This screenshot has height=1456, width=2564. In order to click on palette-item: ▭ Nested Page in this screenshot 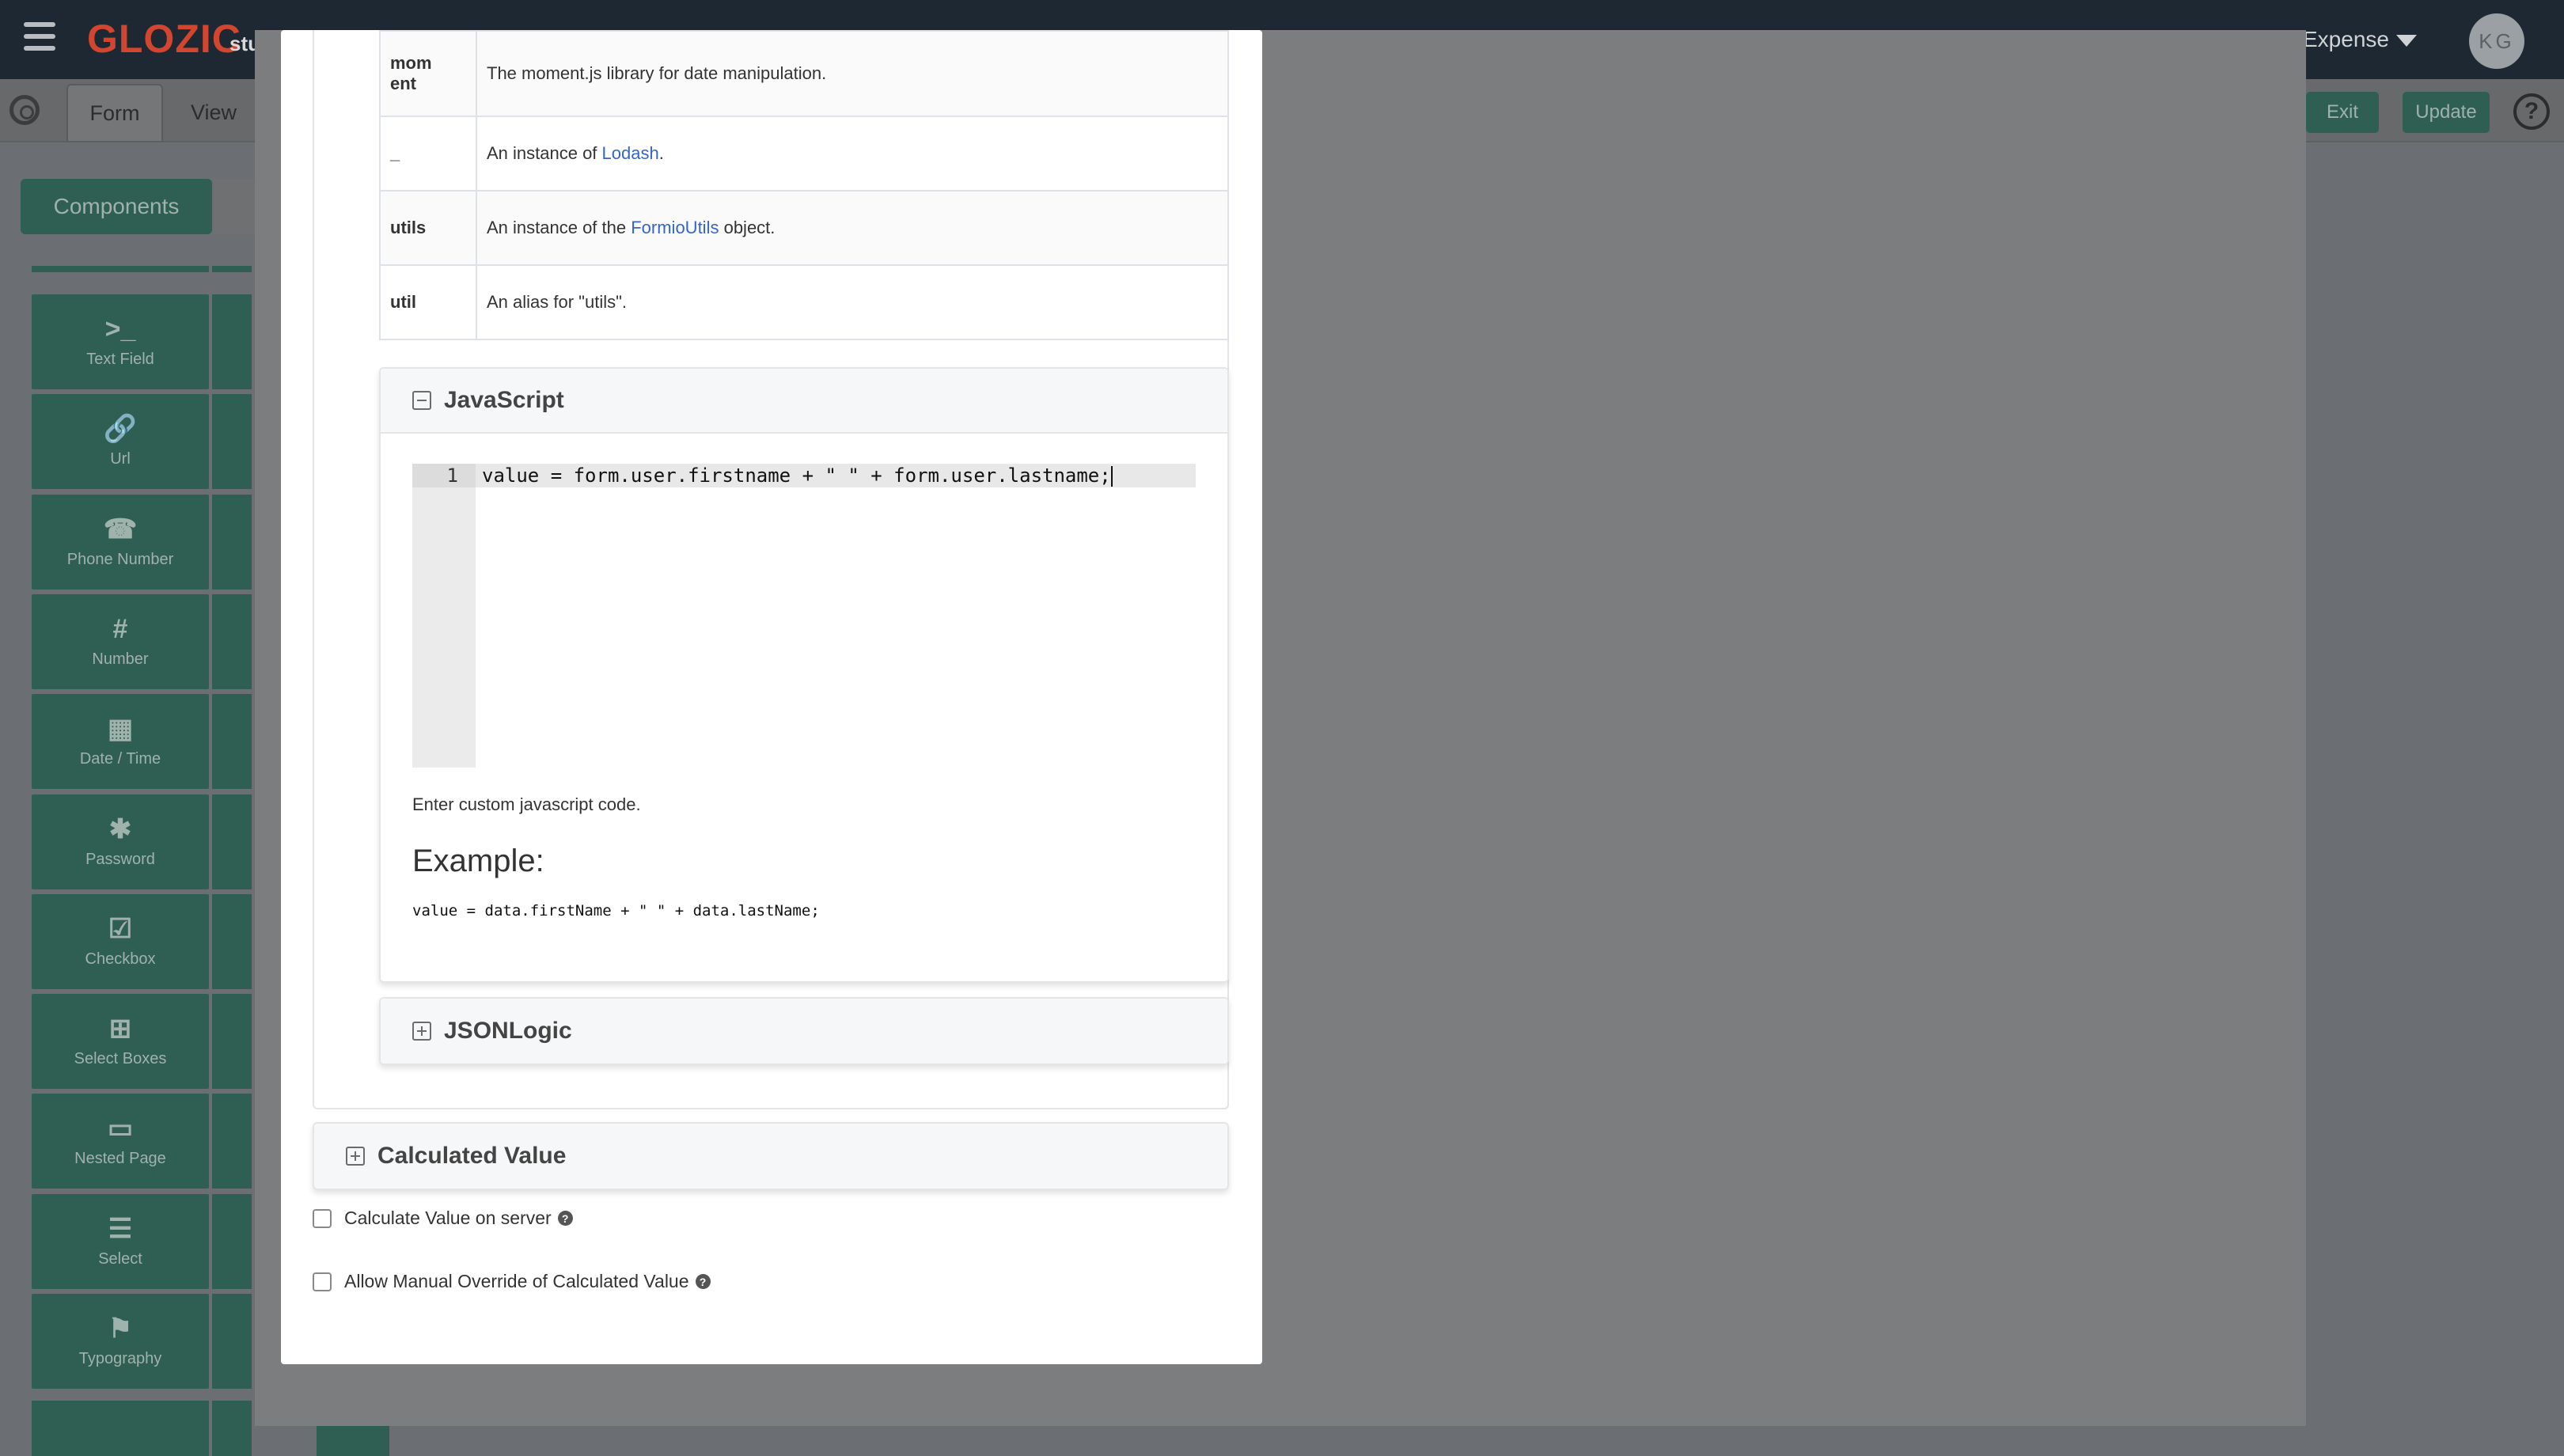, I will do `click(120, 1141)`.